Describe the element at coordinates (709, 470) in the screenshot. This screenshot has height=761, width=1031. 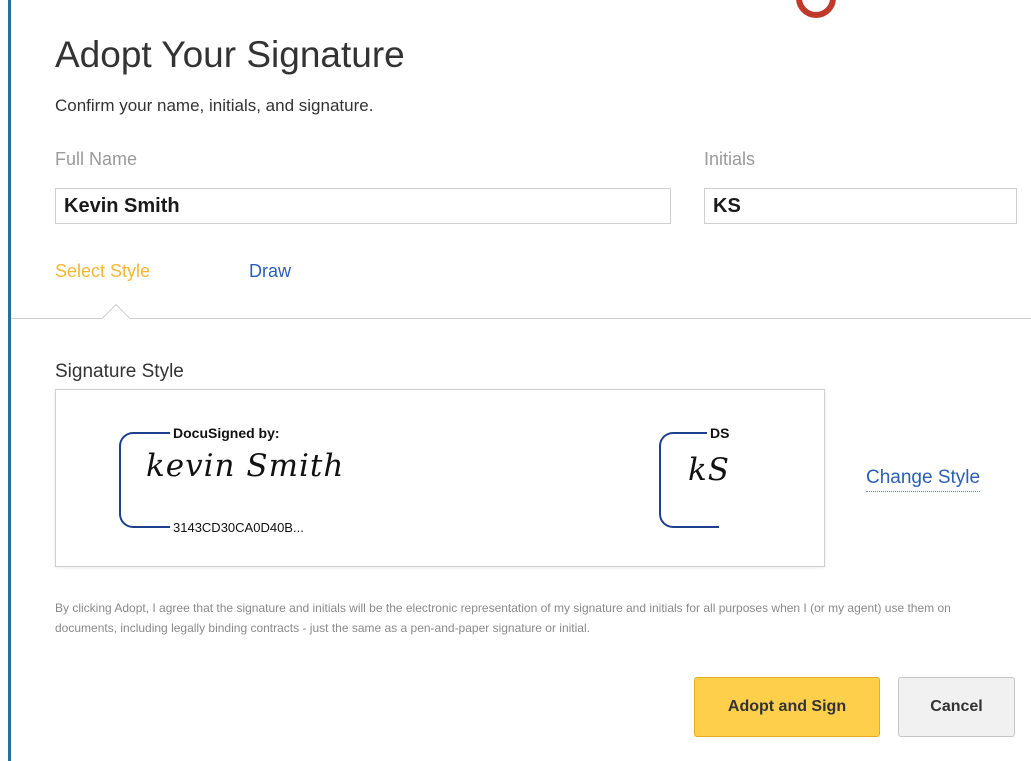
I see `initials-script: kS` at that location.